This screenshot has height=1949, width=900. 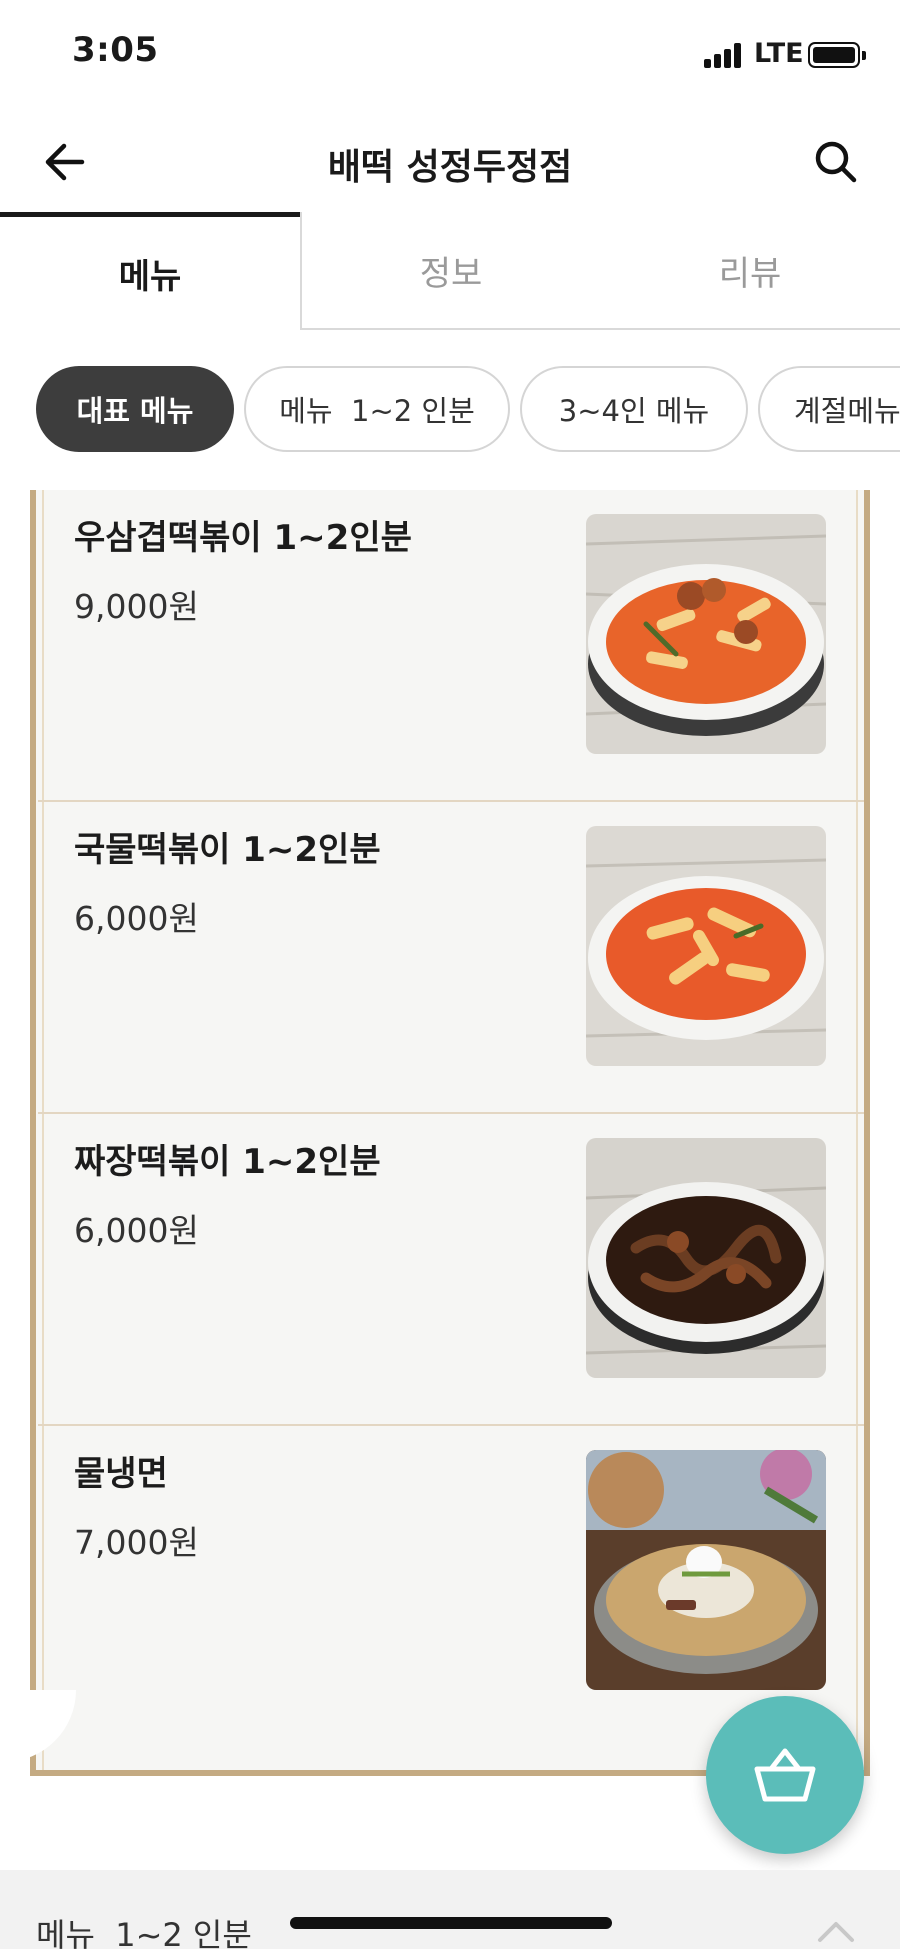 I want to click on tteokbokki-beef-photo, so click(x=706, y=634).